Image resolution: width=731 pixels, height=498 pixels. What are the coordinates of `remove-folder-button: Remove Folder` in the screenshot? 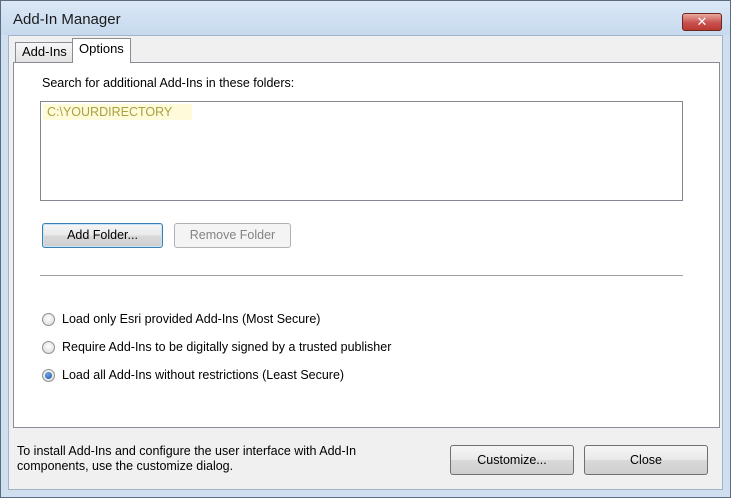 It's located at (232, 235).